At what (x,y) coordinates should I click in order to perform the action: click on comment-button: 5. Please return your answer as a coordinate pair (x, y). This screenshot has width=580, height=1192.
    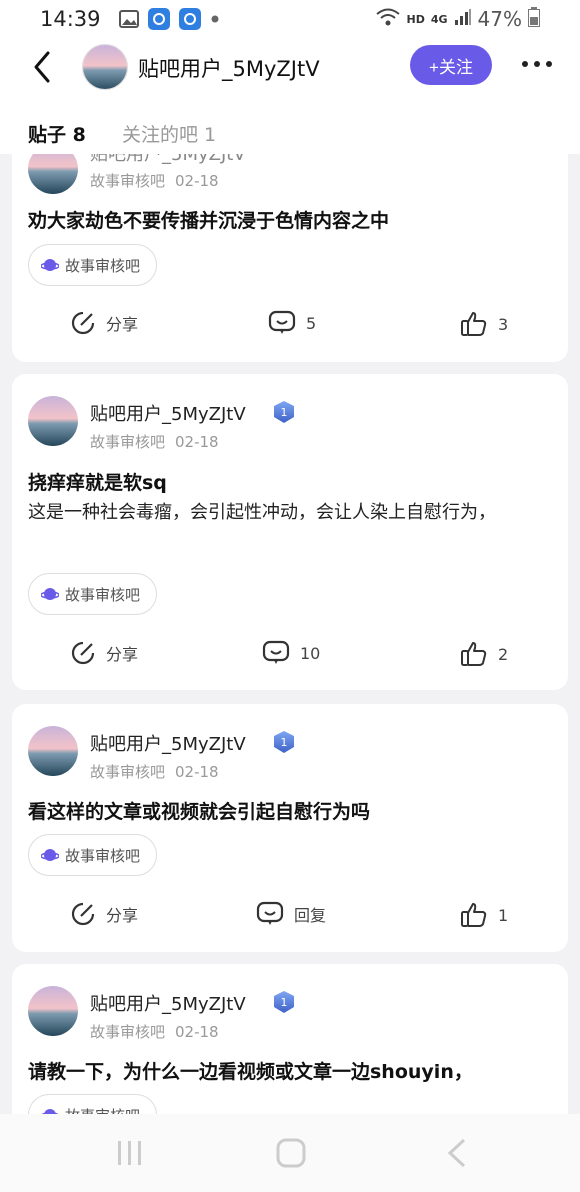
    Looking at the image, I should click on (292, 323).